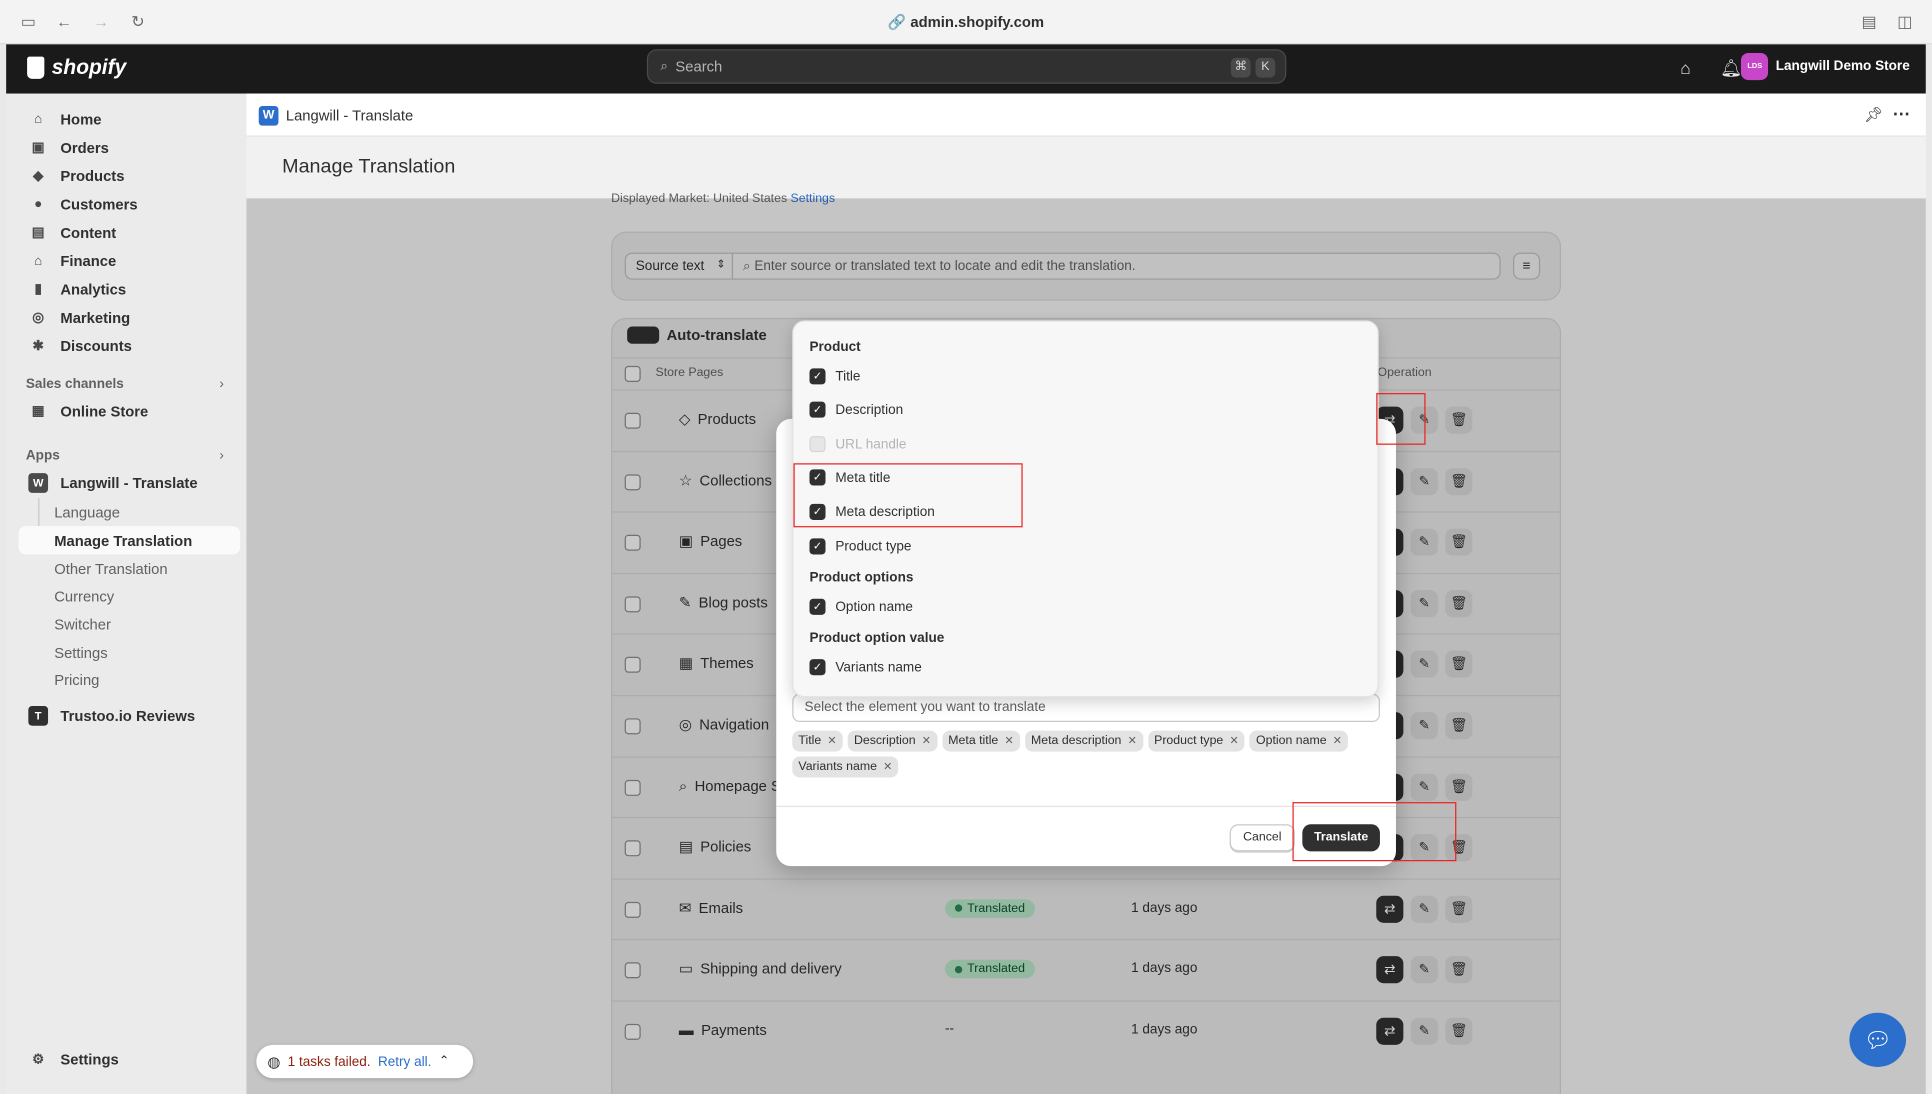 This screenshot has width=1932, height=1094. What do you see at coordinates (1868, 22) in the screenshot?
I see `reader-icon: ▤` at bounding box center [1868, 22].